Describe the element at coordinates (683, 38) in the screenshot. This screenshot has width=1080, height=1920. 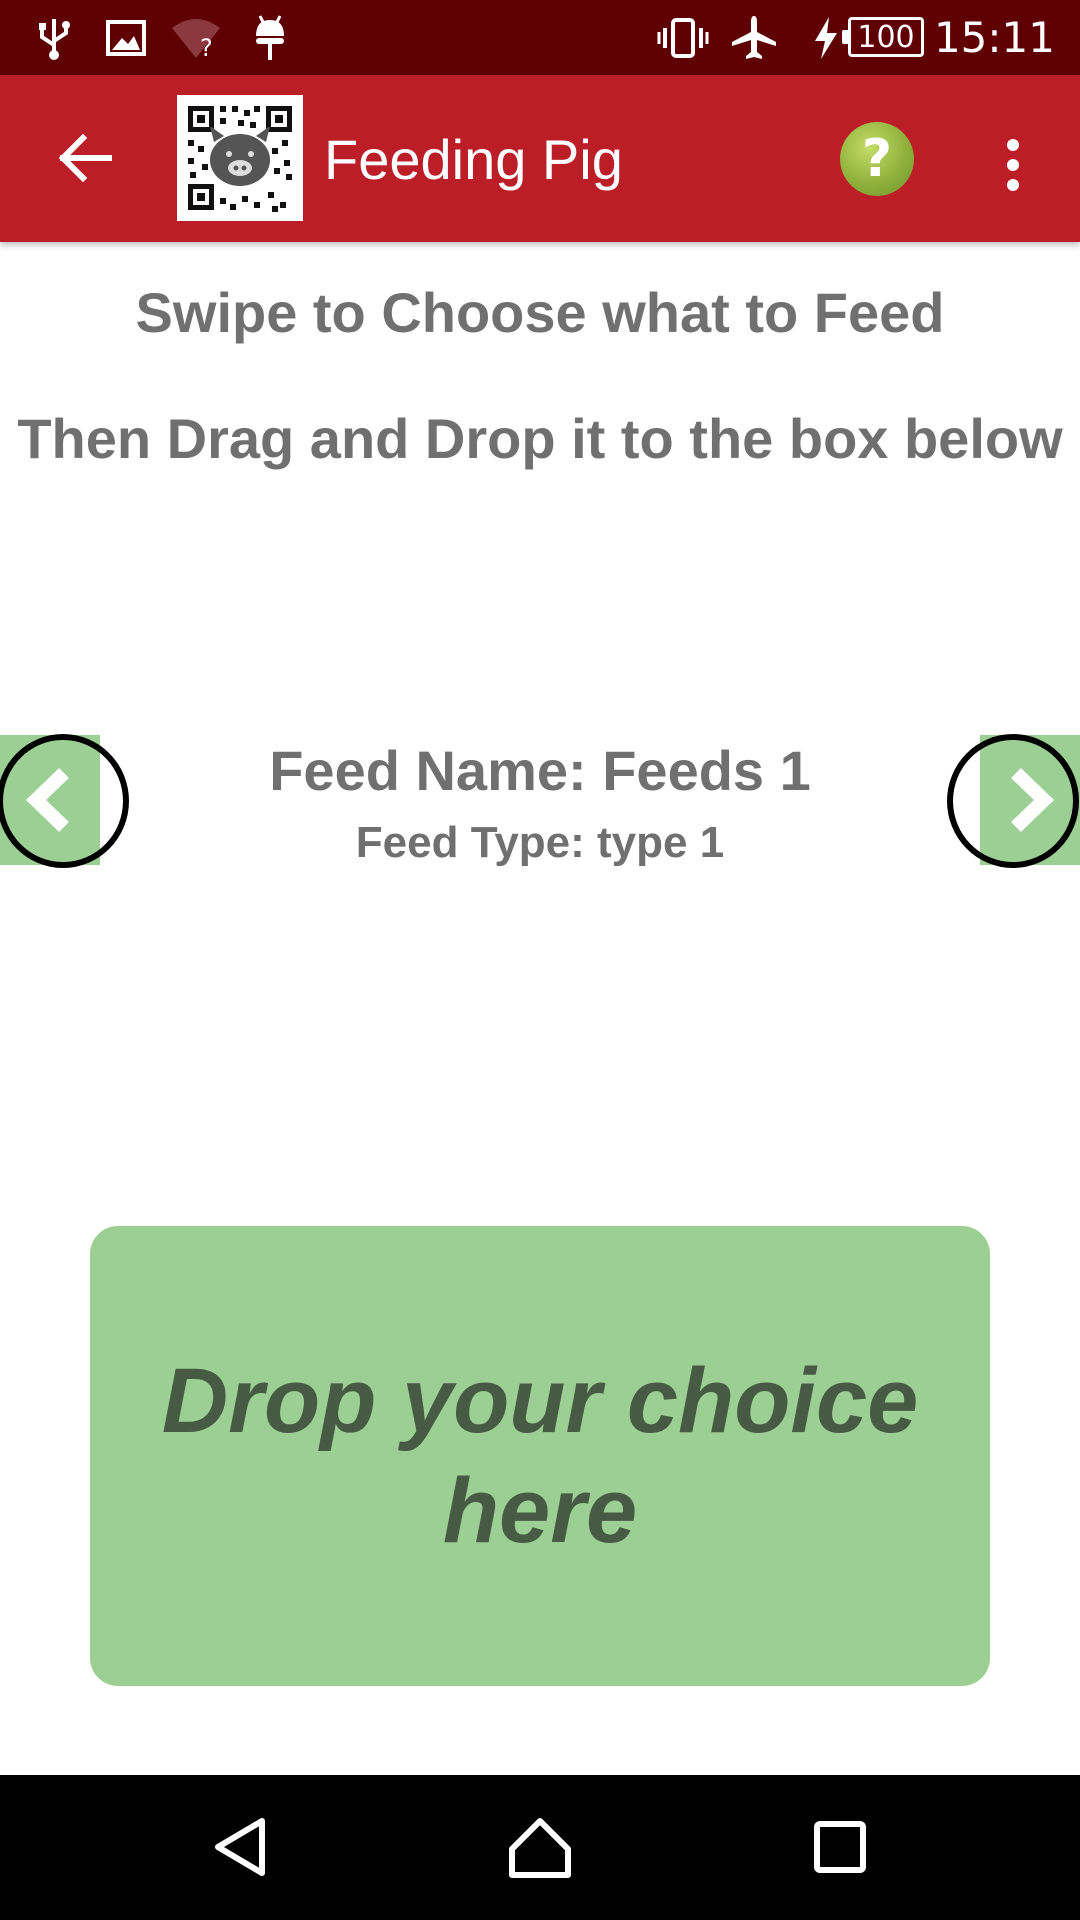
I see `vibrate-icon` at that location.